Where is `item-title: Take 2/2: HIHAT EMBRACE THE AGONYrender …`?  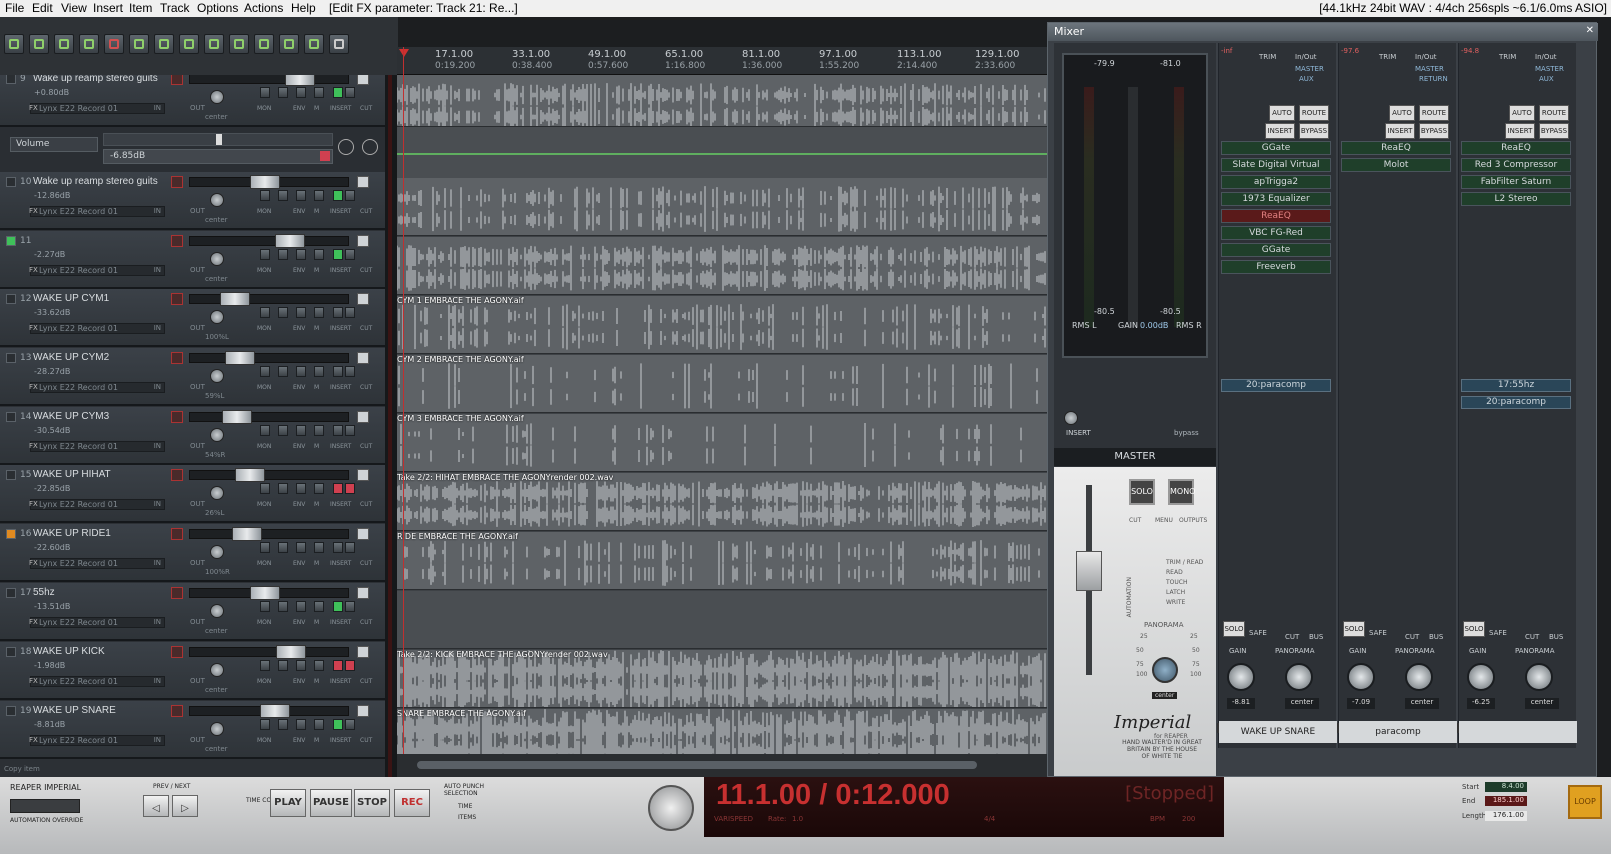
item-title: Take 2/2: HIHAT EMBRACE THE AGONYrender … is located at coordinates (505, 477).